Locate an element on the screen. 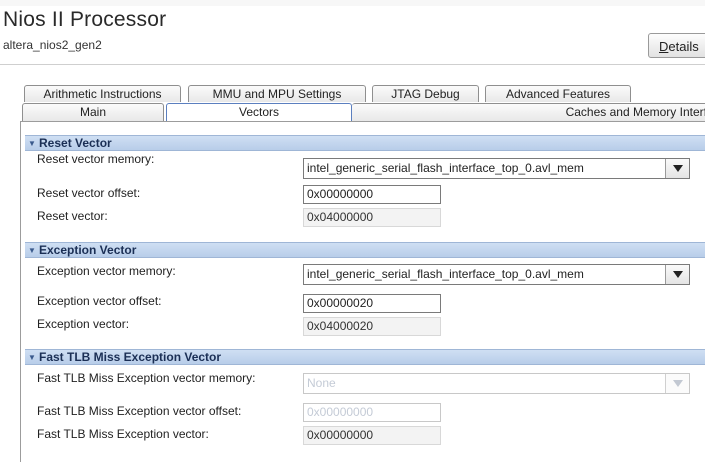 The width and height of the screenshot is (705, 462). tlb-offset-label: Fast TLB Miss Exception vector offset: is located at coordinates (139, 411).